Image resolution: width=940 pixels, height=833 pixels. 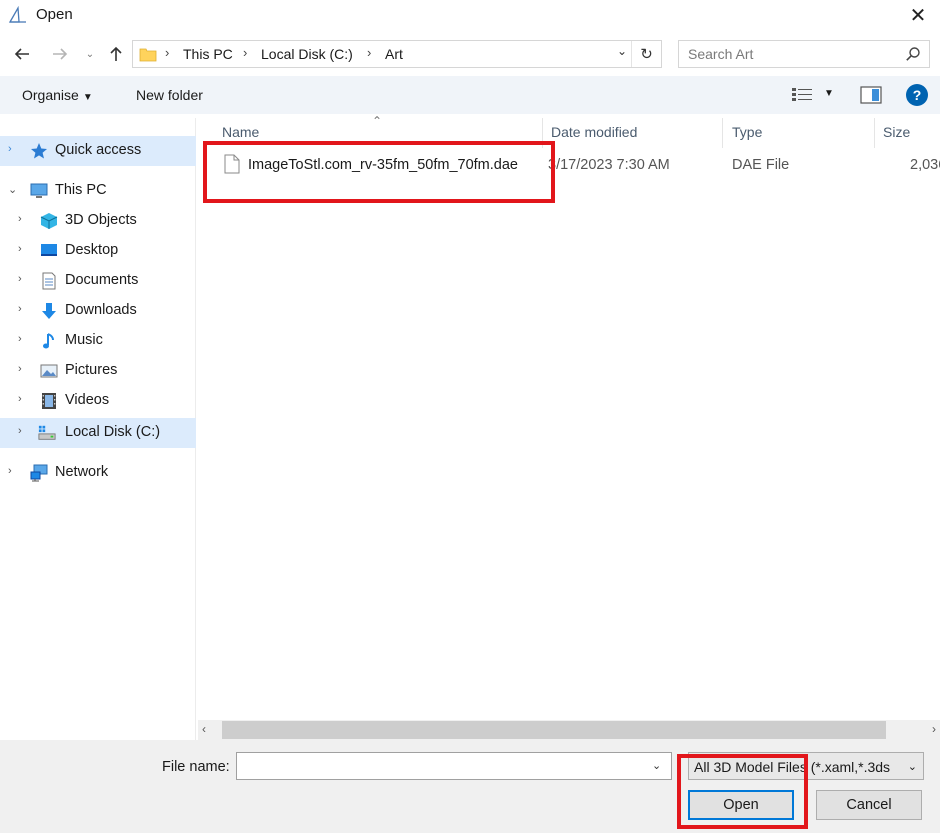 I want to click on preview-pane-icon, so click(x=871, y=95).